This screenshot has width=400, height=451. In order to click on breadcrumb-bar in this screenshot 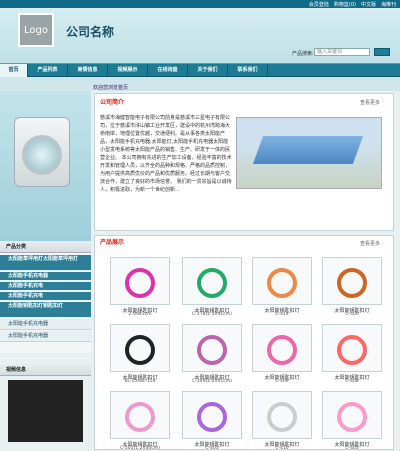, I will do `click(200, 84)`.